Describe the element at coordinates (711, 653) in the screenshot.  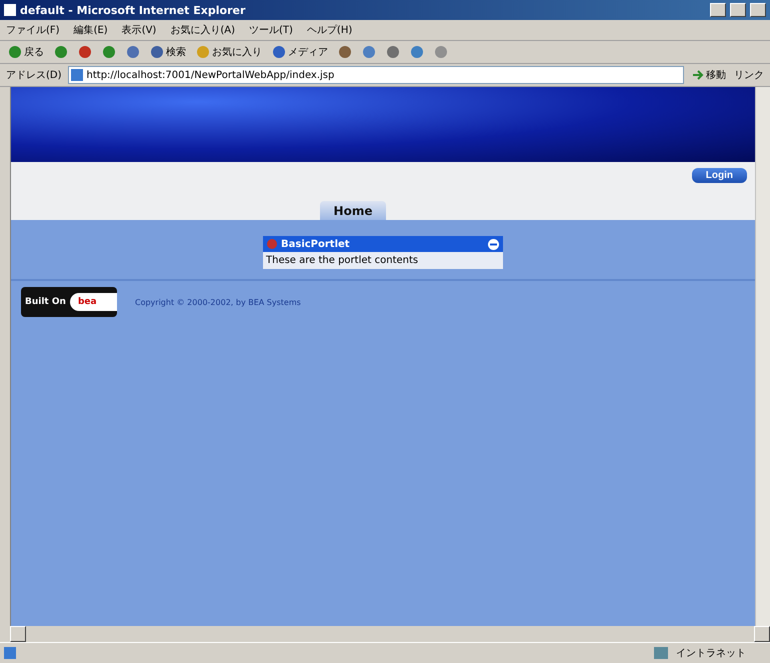
I see `zone-label: イントラネット` at that location.